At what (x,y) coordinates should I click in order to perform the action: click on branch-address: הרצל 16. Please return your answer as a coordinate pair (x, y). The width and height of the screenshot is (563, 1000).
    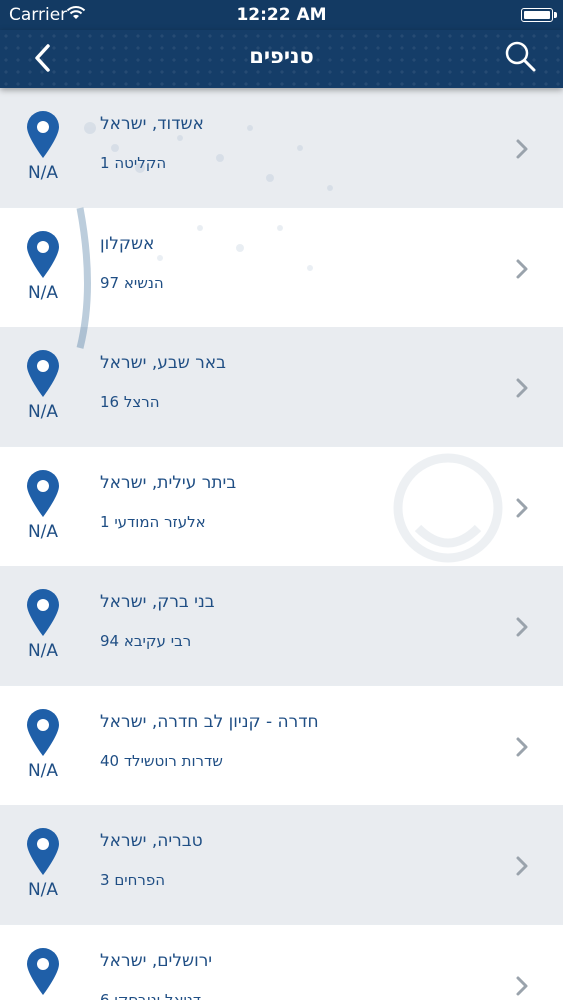
    Looking at the image, I should click on (130, 402).